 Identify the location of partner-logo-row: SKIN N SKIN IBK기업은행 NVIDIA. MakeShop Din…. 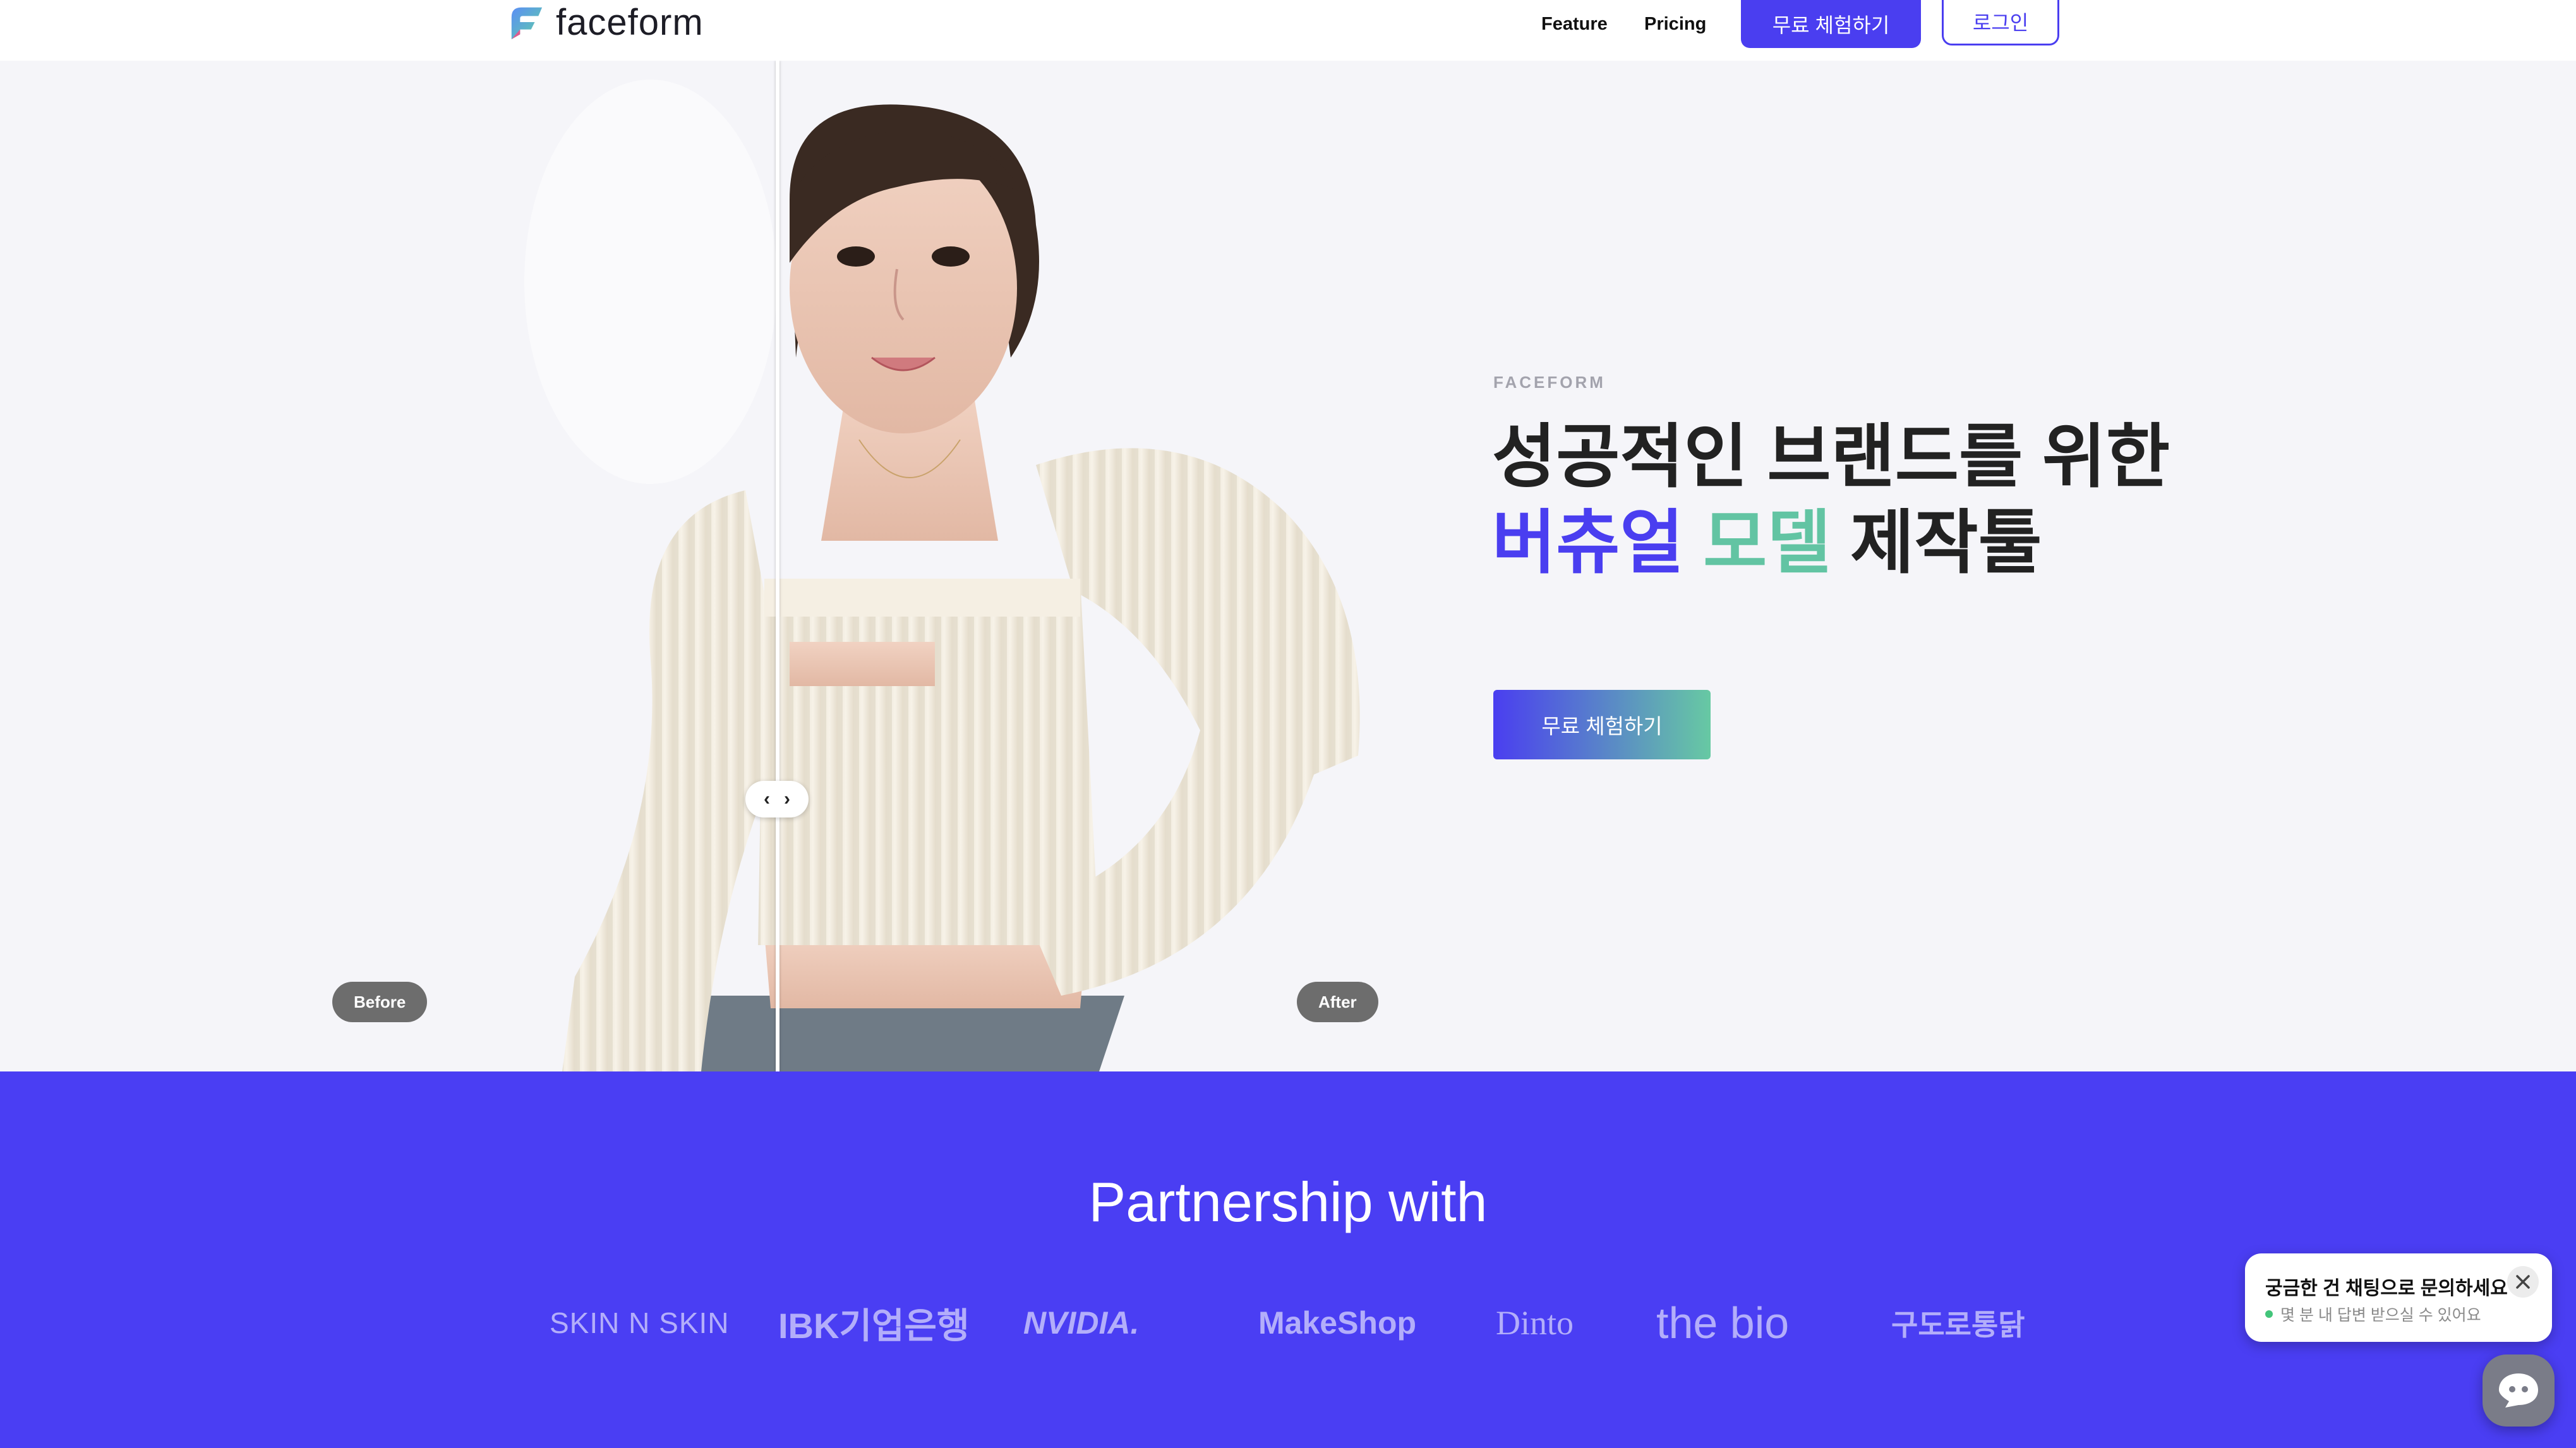
(1285, 1322).